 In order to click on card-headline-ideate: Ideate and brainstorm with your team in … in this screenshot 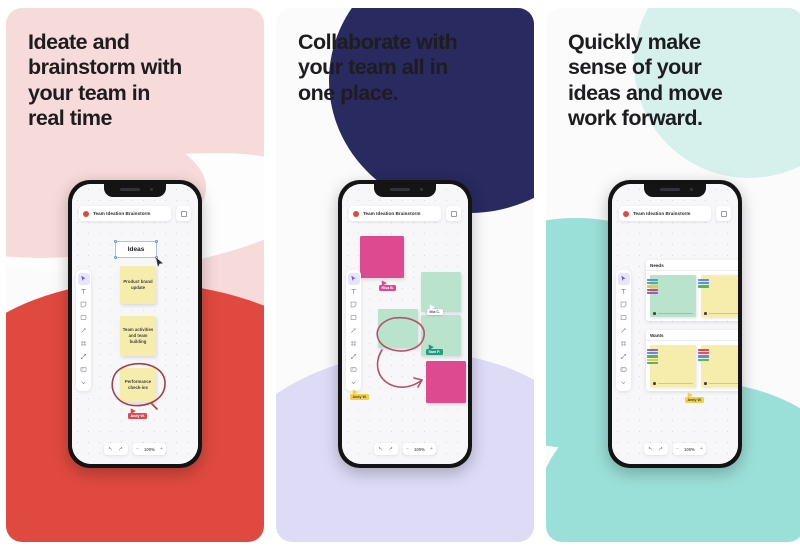, I will do `click(105, 80)`.